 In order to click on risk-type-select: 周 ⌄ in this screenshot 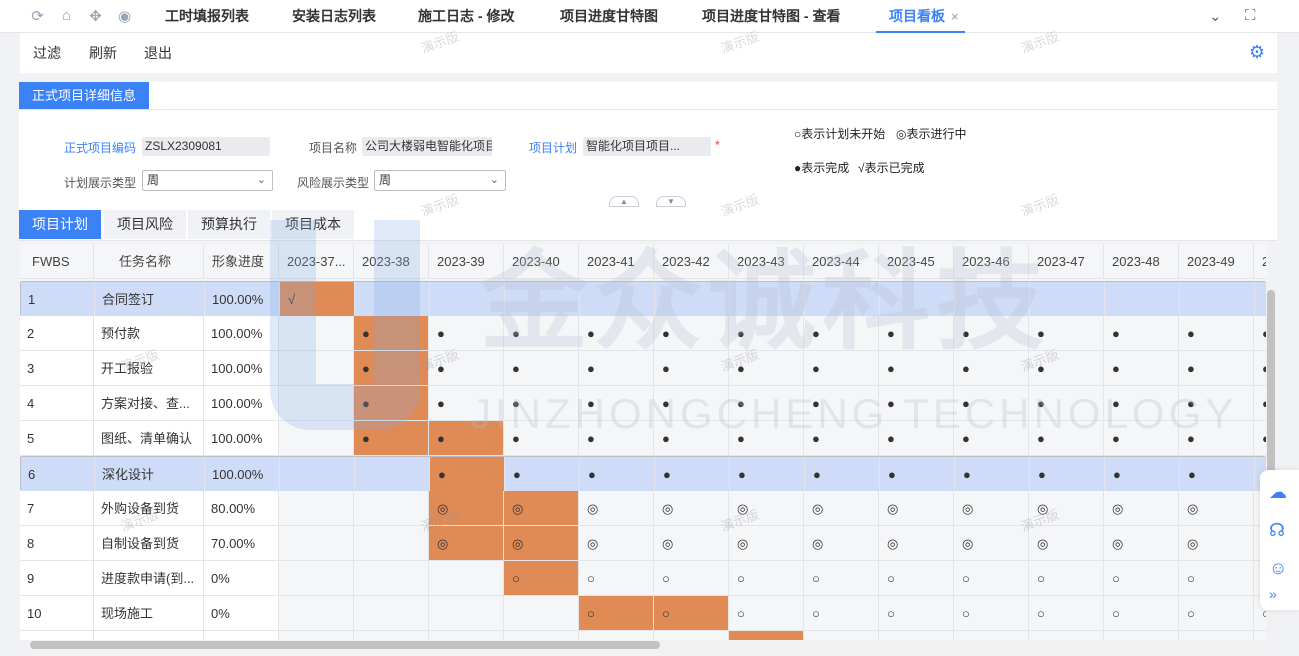, I will do `click(440, 180)`.